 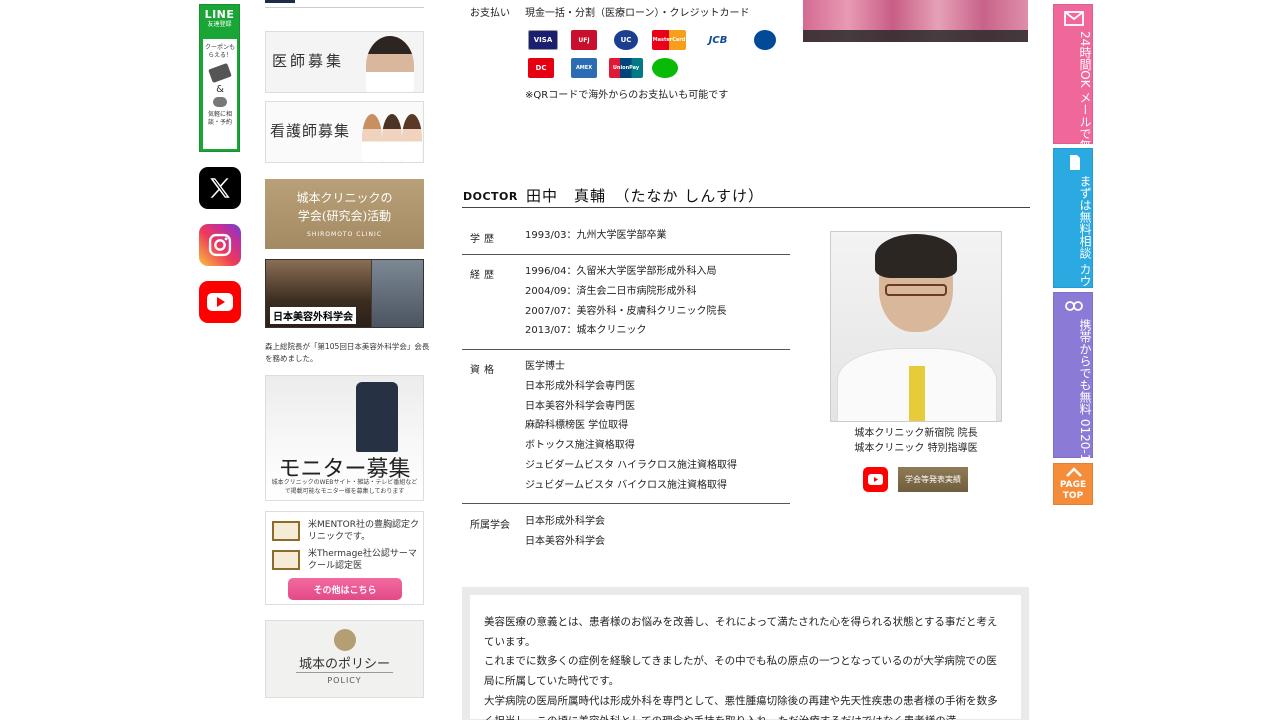 What do you see at coordinates (344, 198) in the screenshot?
I see `society-line1: 城本クリニックの` at bounding box center [344, 198].